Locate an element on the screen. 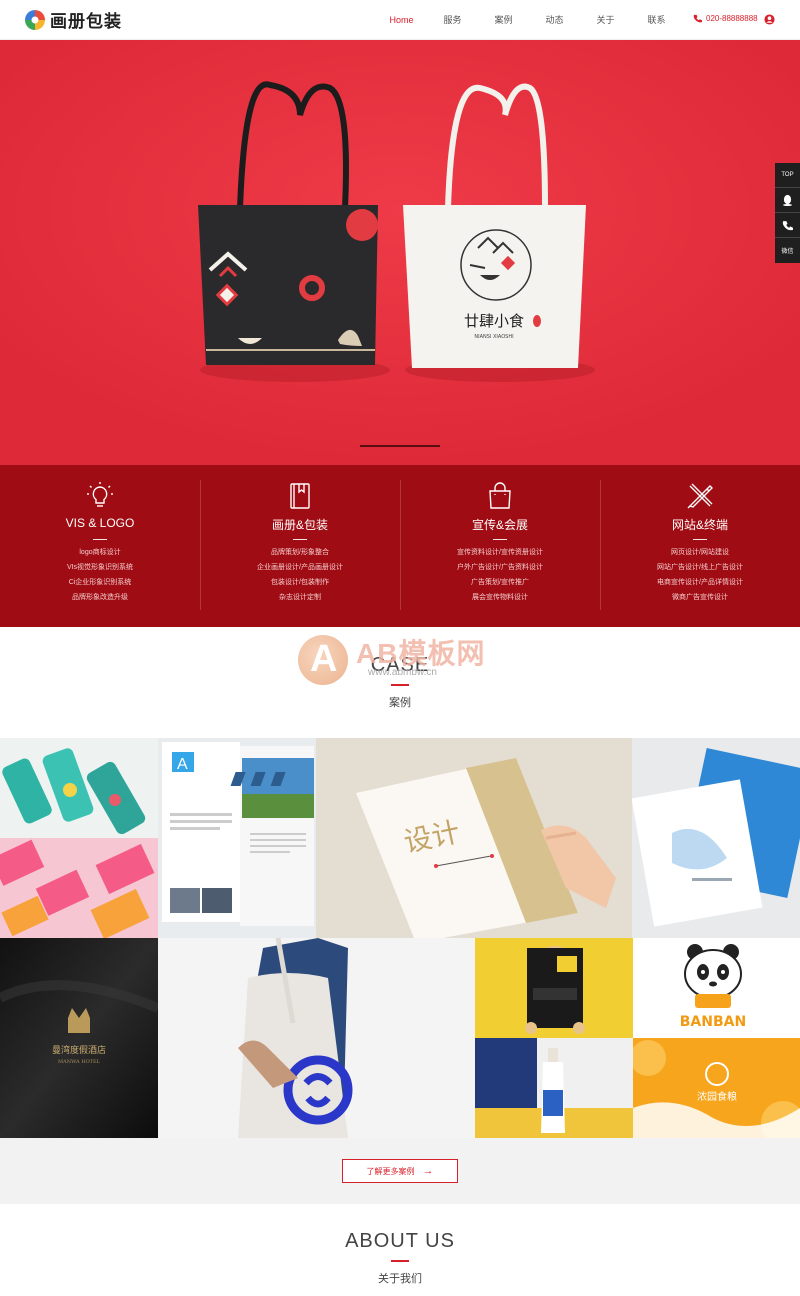 This screenshot has height=1296, width=800. case-tile-poster is located at coordinates (554, 988).